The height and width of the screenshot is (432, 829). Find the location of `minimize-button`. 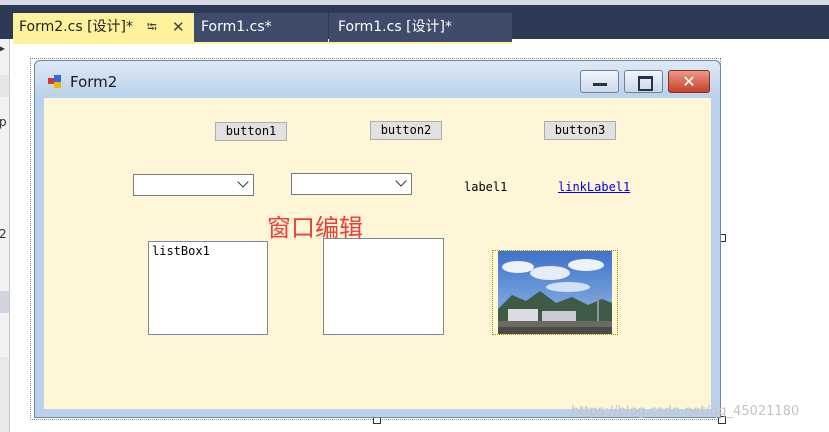

minimize-button is located at coordinates (599, 81).